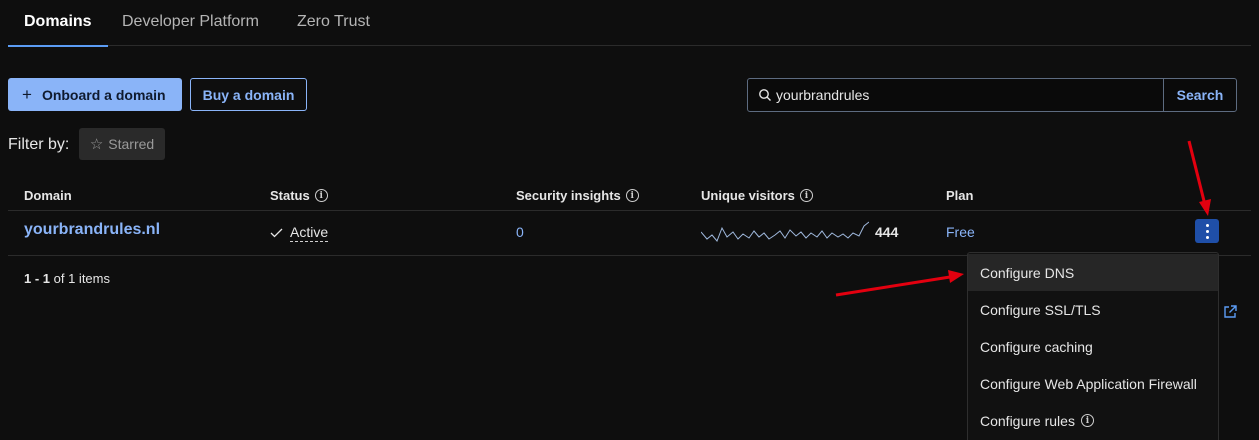 The image size is (1259, 440). I want to click on starred-filter-chip: ☆ Starred, so click(122, 144).